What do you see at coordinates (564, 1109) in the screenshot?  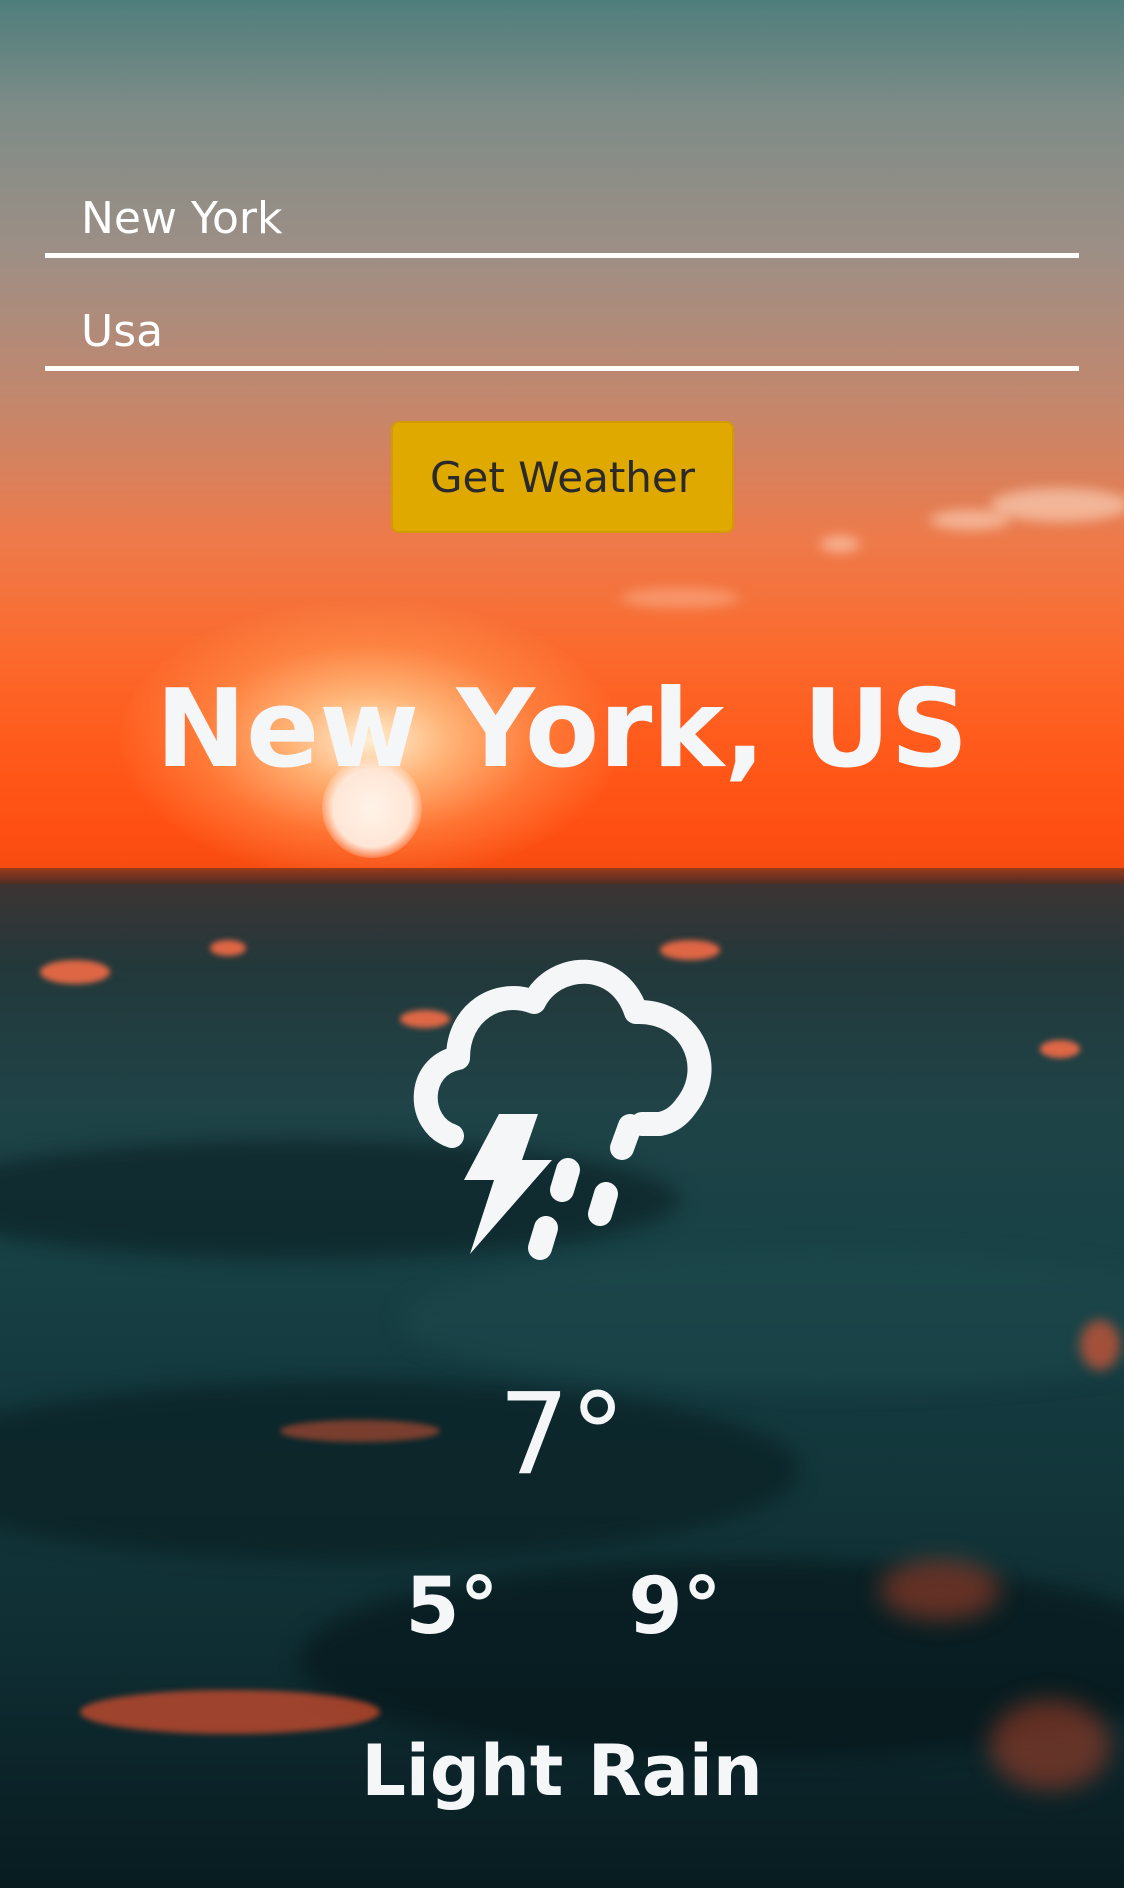 I see `thunderstorm-rain-icon` at bounding box center [564, 1109].